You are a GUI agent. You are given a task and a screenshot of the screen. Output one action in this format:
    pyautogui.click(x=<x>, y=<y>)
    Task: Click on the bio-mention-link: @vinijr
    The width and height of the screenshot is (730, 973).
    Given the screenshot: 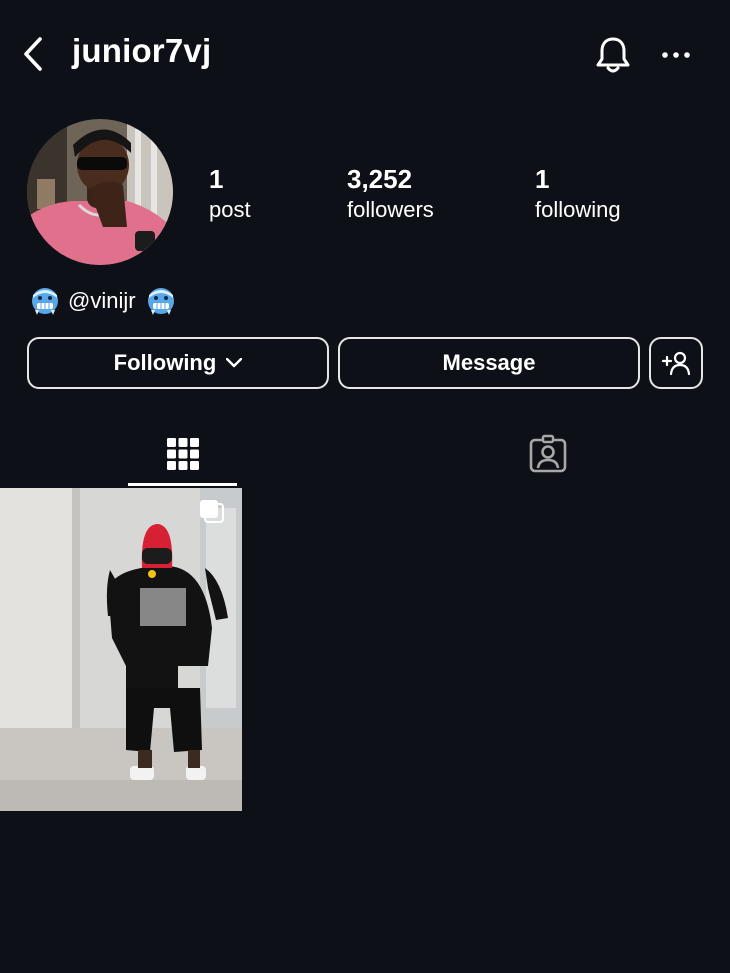 What is the action you would take?
    pyautogui.click(x=102, y=301)
    